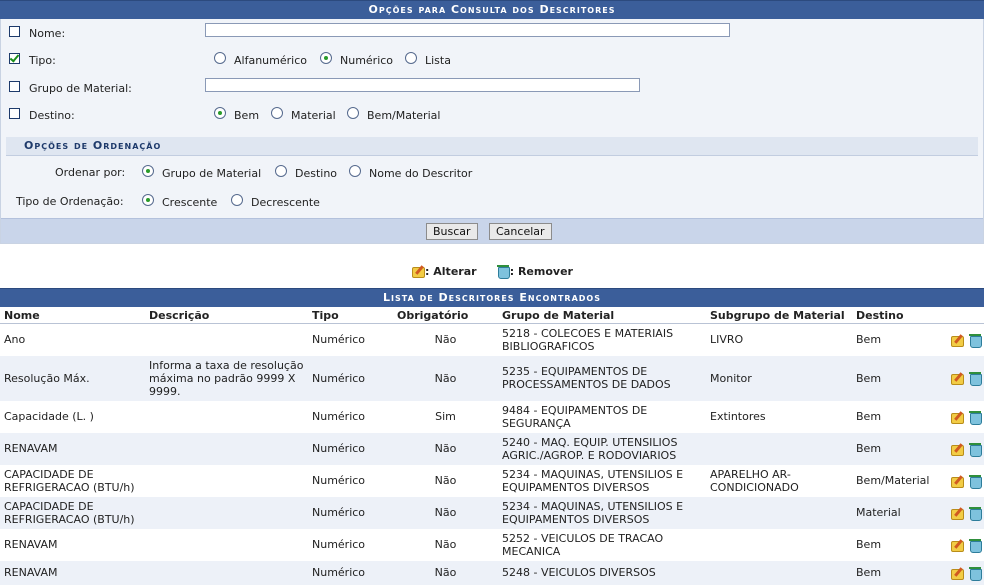  I want to click on ordenar-radio-nome, so click(355, 171).